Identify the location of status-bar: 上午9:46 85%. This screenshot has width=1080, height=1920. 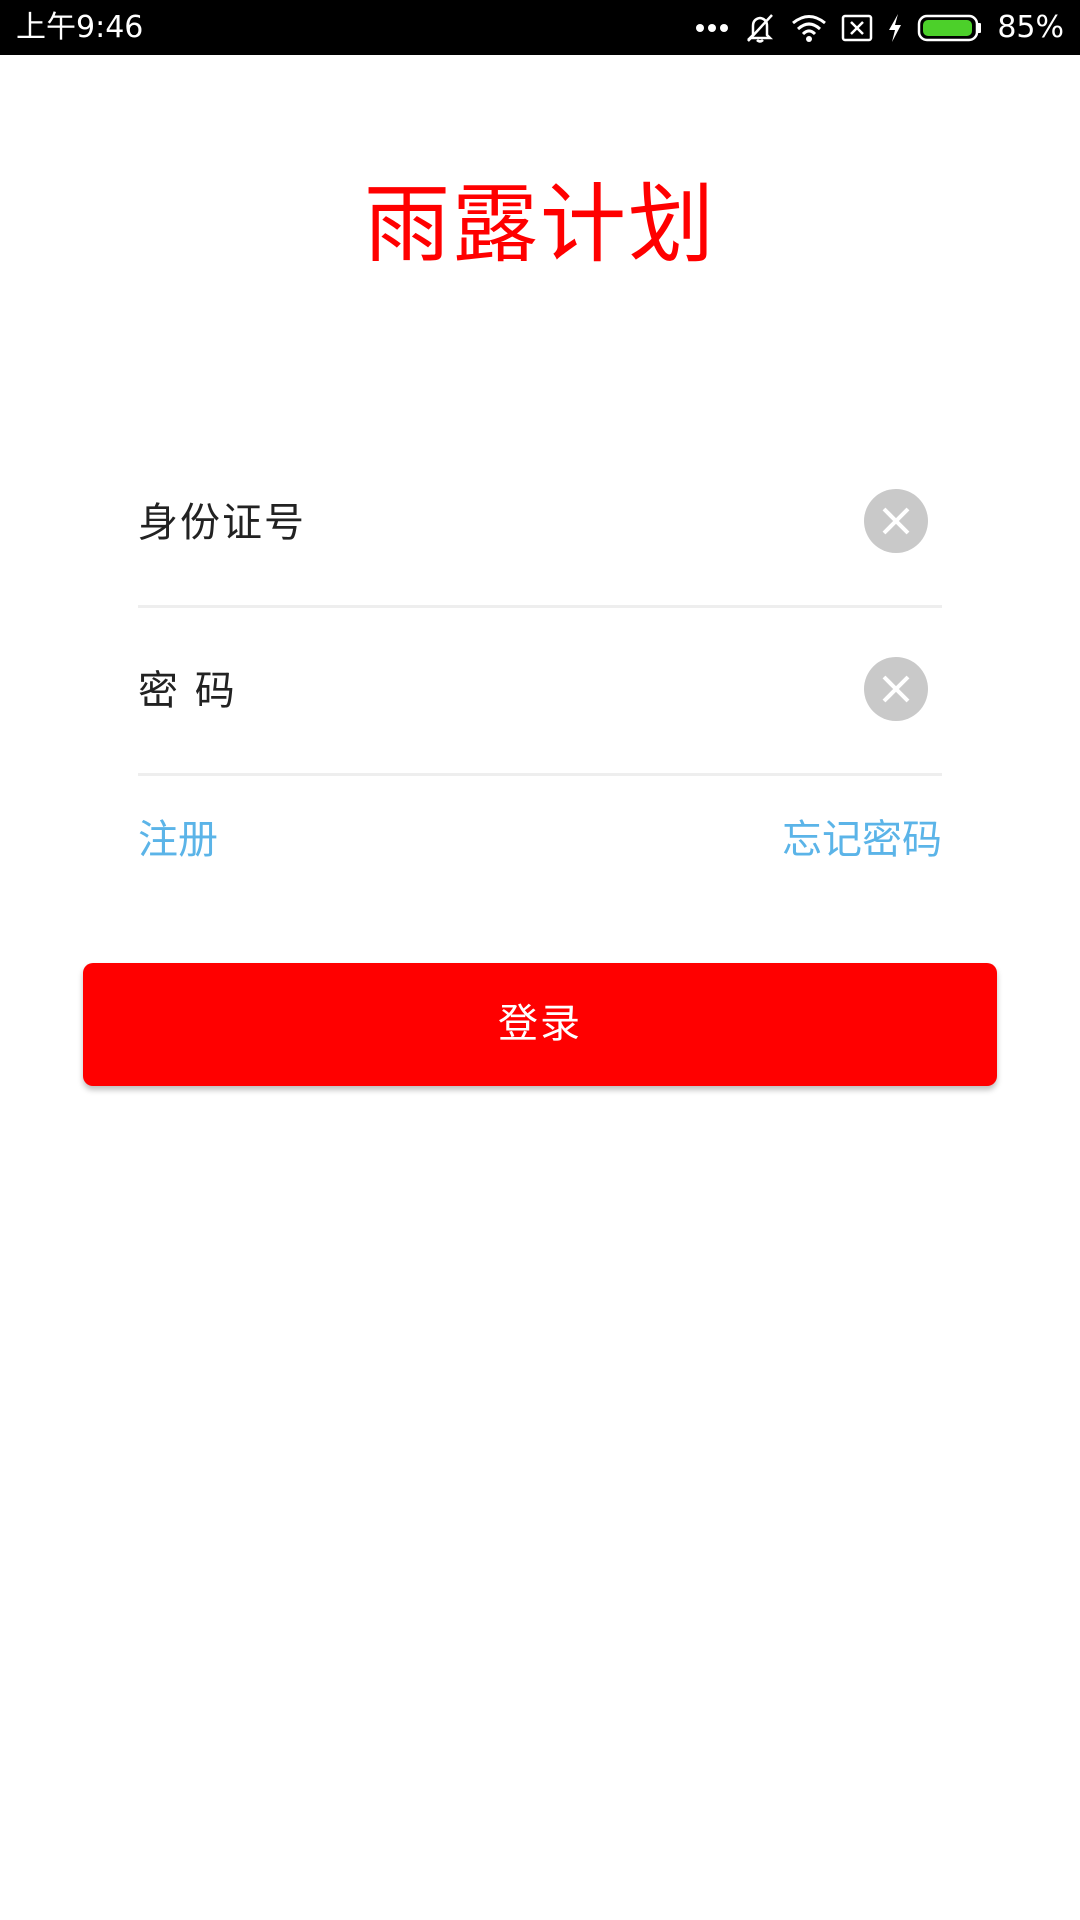
(540, 27).